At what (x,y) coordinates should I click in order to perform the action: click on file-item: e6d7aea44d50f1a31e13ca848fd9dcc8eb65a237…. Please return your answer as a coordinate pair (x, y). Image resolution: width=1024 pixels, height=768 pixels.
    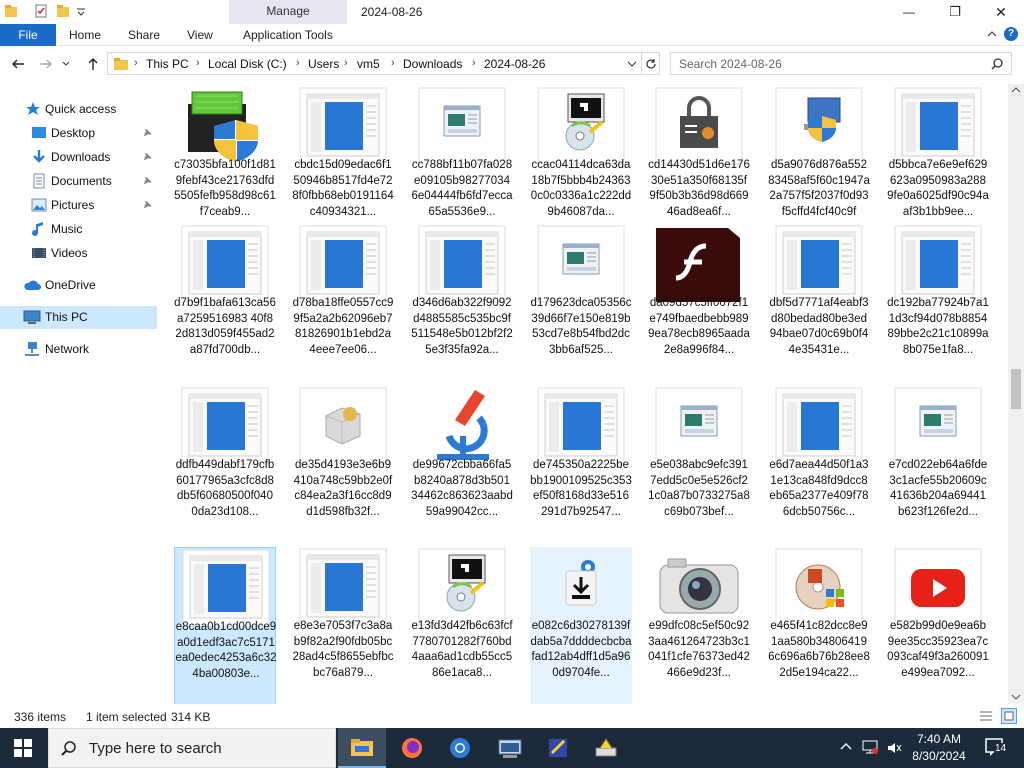
    Looking at the image, I should click on (819, 465).